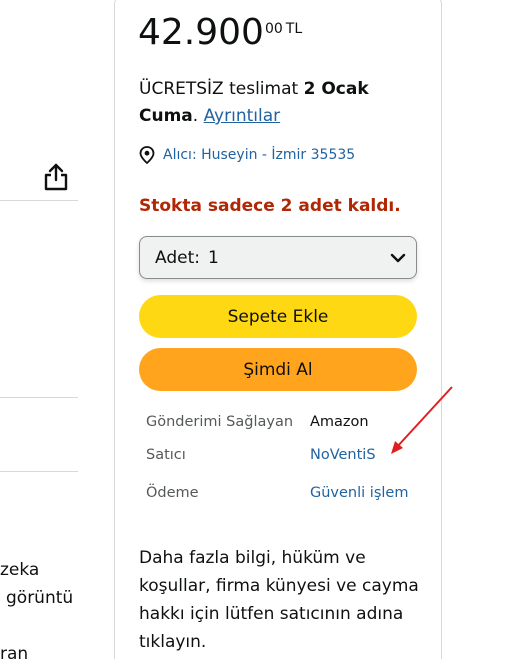 The height and width of the screenshot is (659, 515). I want to click on delivery-details-link: Ayrıntılar, so click(242, 116).